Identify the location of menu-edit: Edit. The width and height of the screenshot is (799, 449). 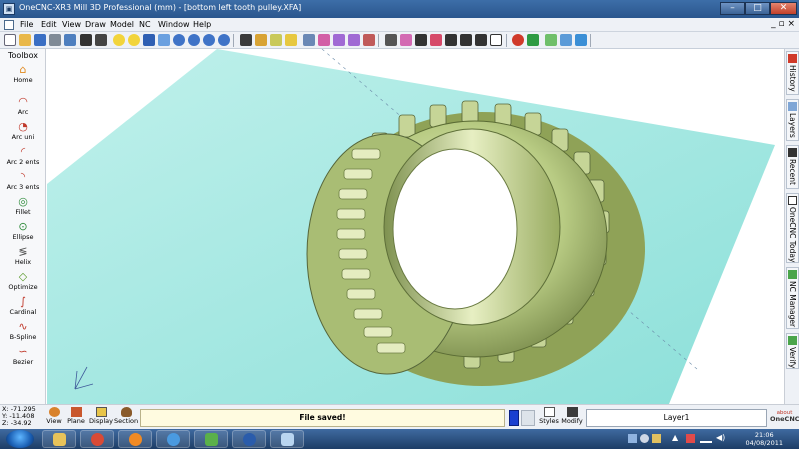
(49, 25).